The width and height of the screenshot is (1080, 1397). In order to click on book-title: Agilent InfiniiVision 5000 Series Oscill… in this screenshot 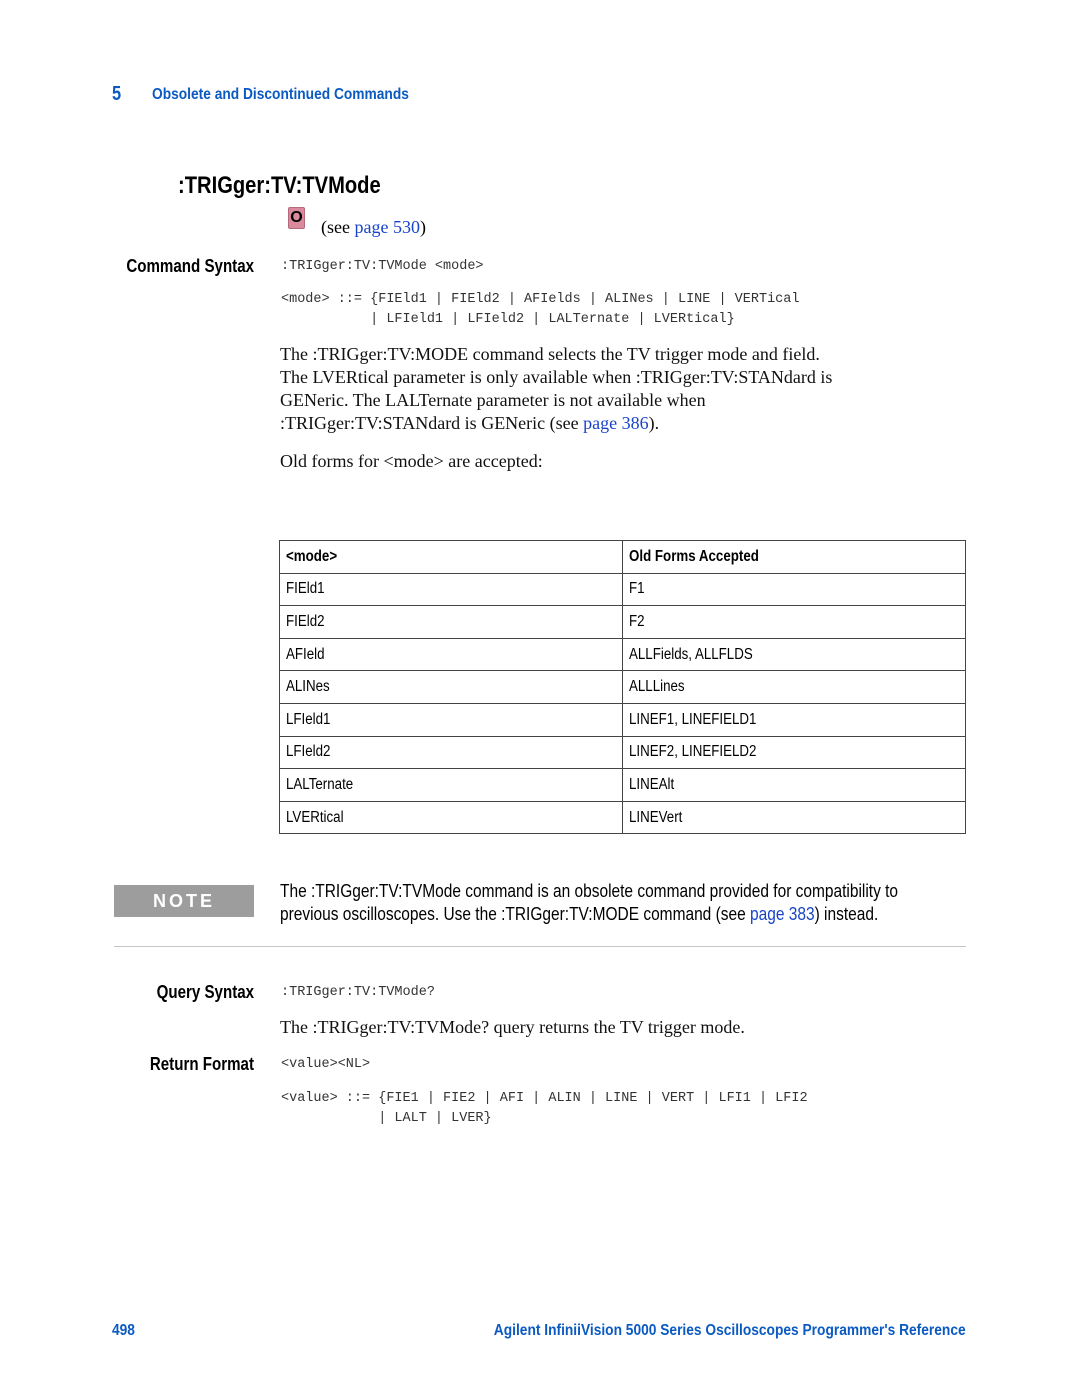, I will do `click(730, 1330)`.